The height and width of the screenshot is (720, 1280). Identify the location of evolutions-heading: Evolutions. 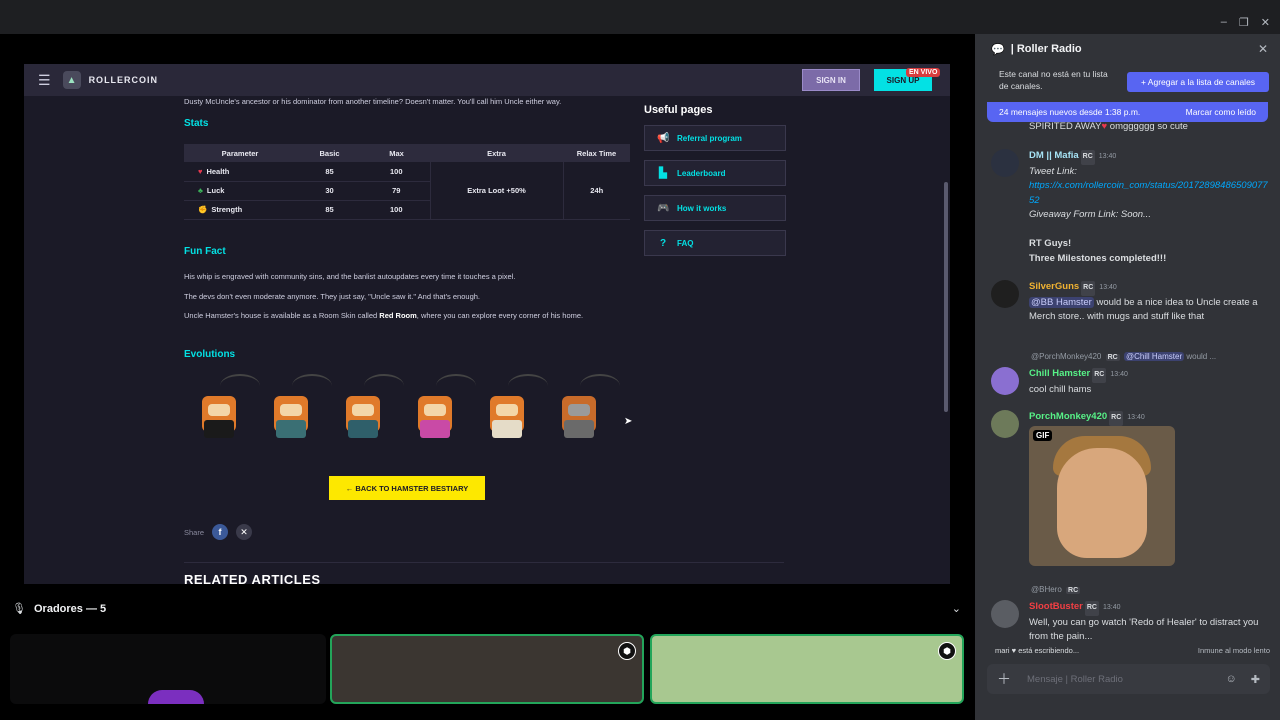
(210, 354).